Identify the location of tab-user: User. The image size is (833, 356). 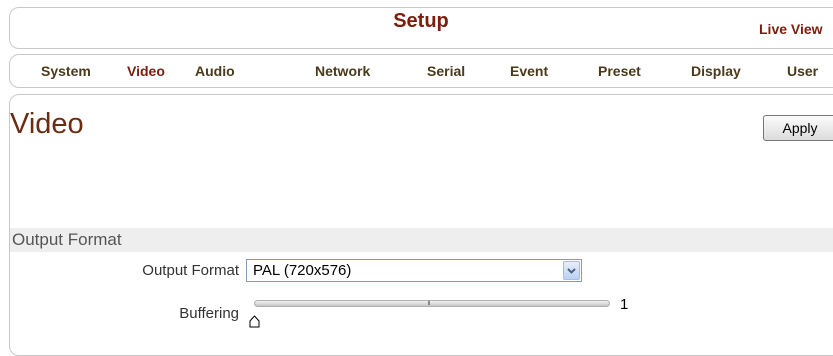
(802, 71).